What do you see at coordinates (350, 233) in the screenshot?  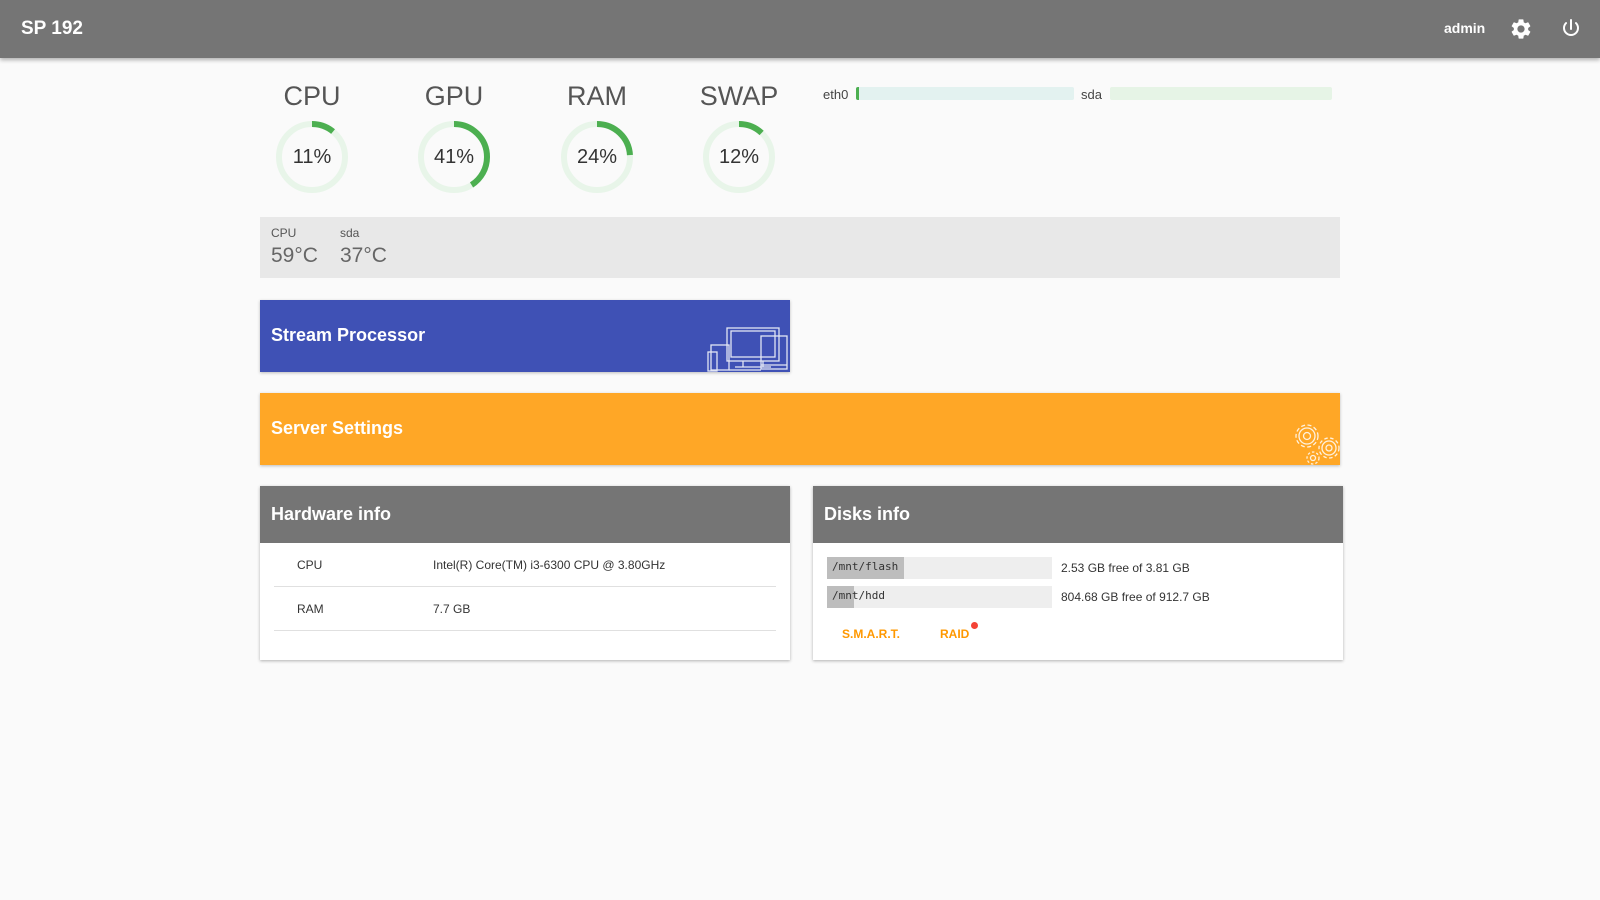 I see `temp-label: sda` at bounding box center [350, 233].